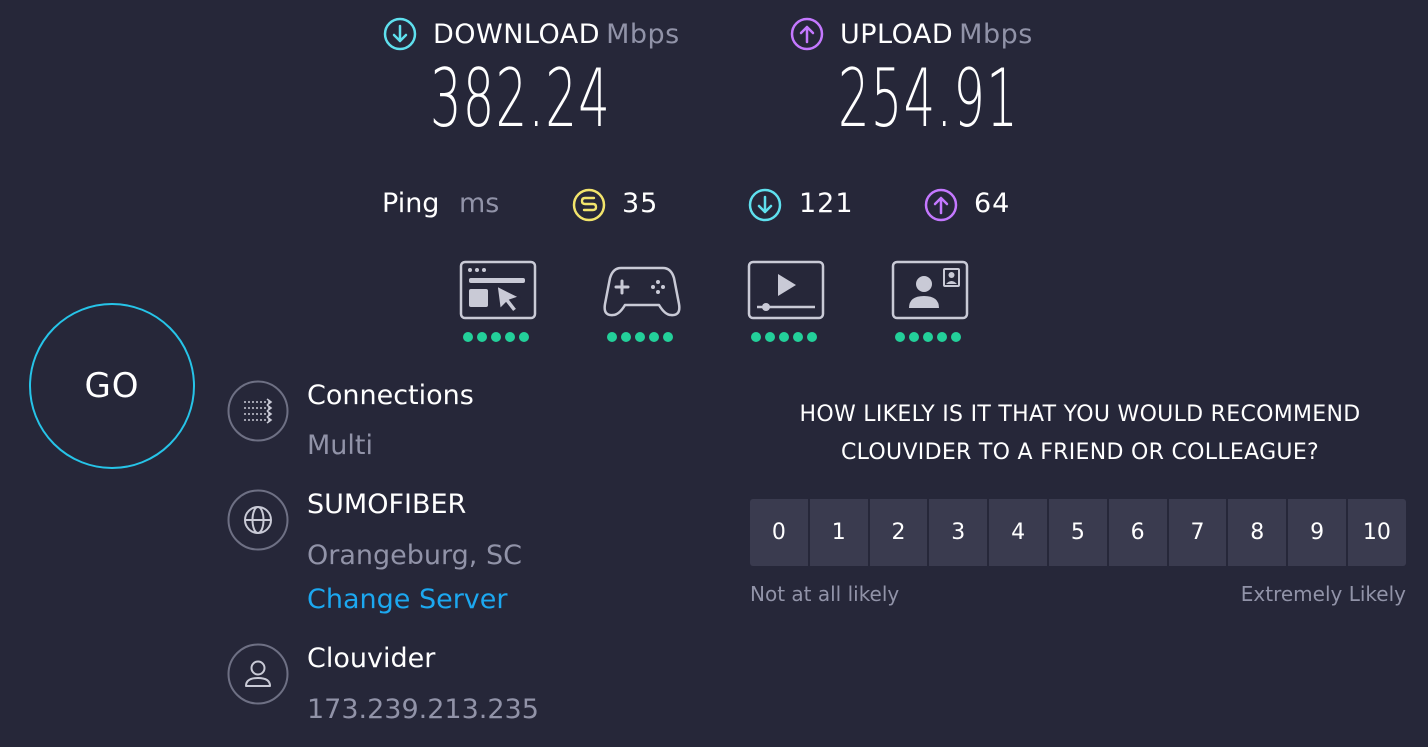 The width and height of the screenshot is (1428, 747). I want to click on provider-ip: 173.239.213.235, so click(423, 709).